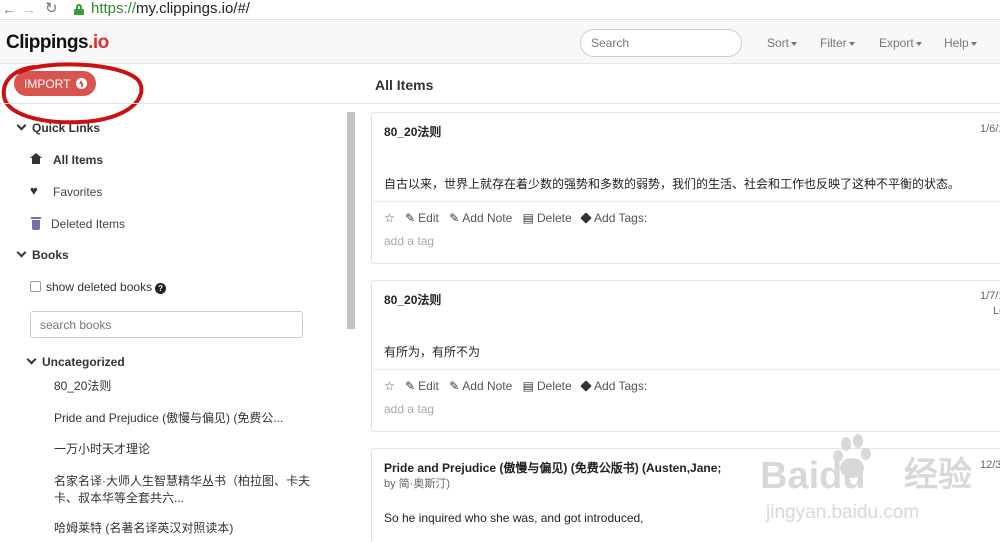  What do you see at coordinates (189, 449) in the screenshot?
I see `book-item: 一万小时天才理论` at bounding box center [189, 449].